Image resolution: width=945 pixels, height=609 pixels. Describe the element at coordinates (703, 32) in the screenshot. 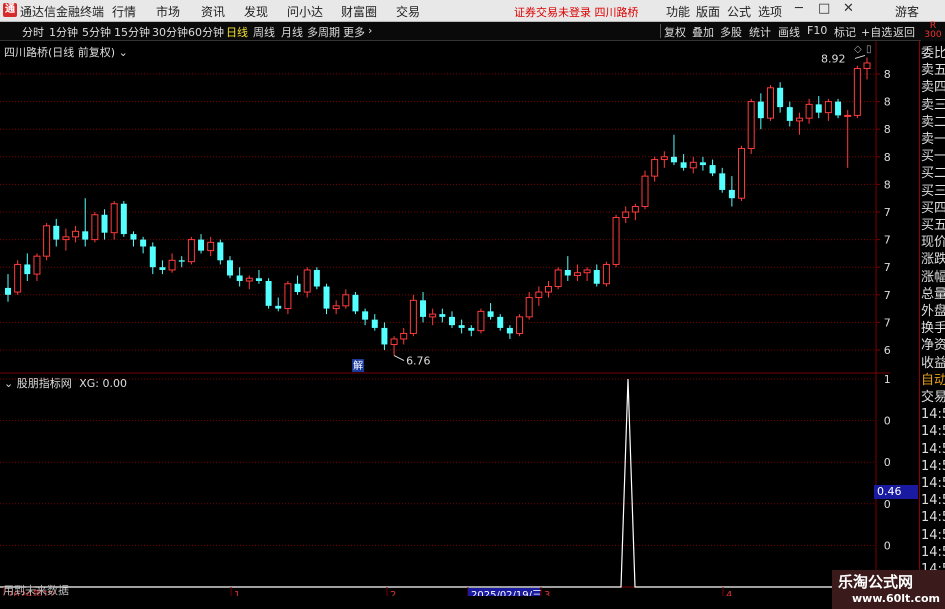

I see `tool-diejia: 叠加` at that location.